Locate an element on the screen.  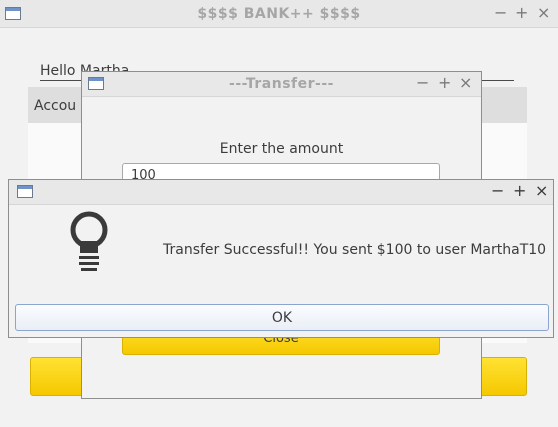
main-titlebar: $$$$ BANK++ $$$$ − + × is located at coordinates (279, 14).